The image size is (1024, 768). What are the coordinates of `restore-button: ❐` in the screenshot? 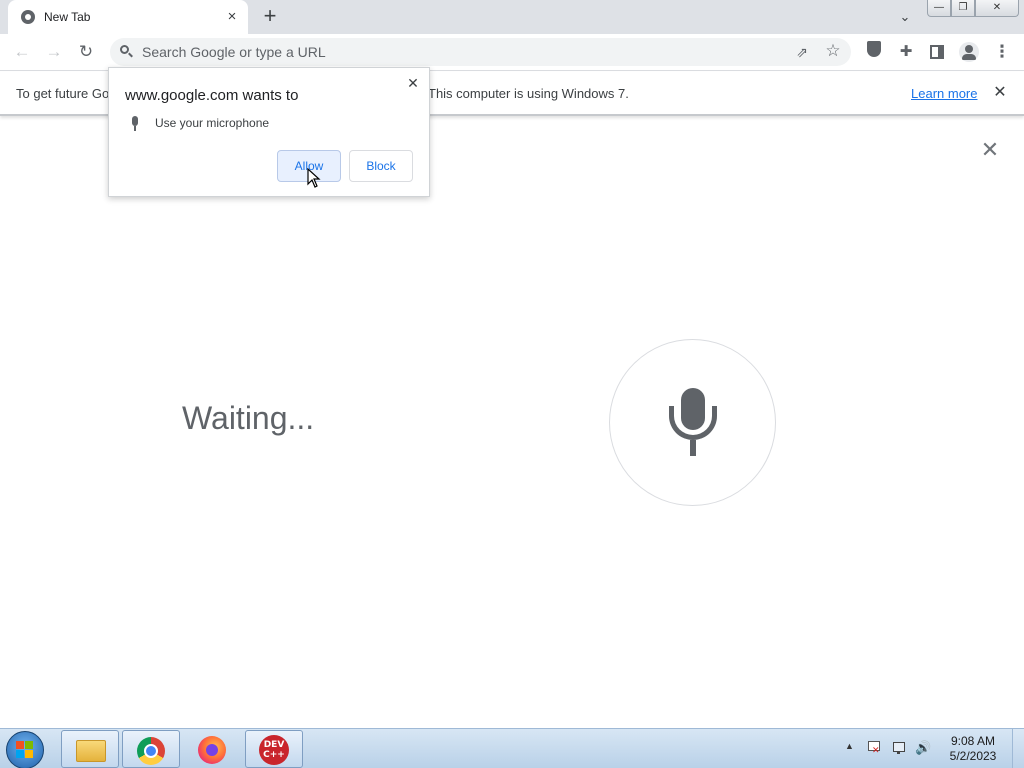 It's located at (963, 8).